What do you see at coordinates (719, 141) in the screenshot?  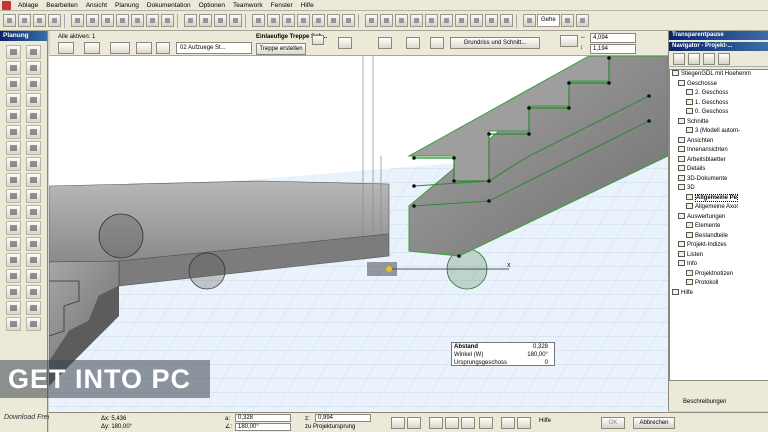 I see `tree-item: Ansichten` at bounding box center [719, 141].